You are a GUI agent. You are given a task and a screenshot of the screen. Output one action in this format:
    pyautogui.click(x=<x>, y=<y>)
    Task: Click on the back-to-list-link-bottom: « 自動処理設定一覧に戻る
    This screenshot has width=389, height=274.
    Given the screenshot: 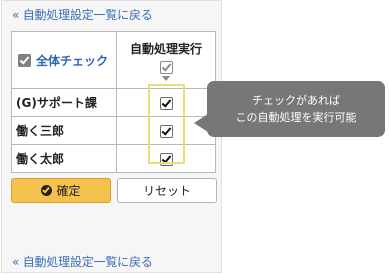 What is the action you would take?
    pyautogui.click(x=82, y=261)
    